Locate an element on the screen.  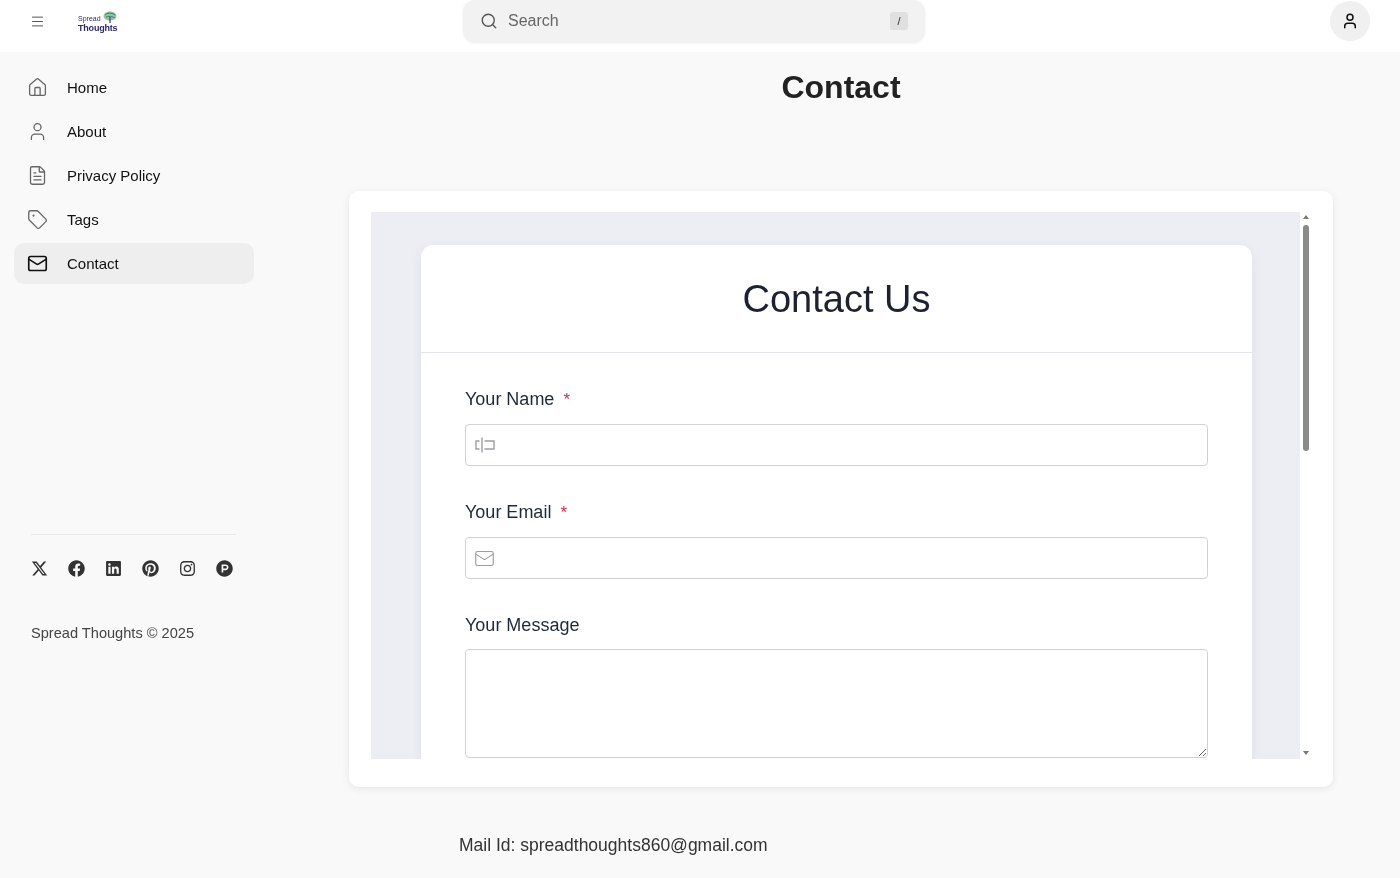
user-avatar-button is located at coordinates (1350, 21).